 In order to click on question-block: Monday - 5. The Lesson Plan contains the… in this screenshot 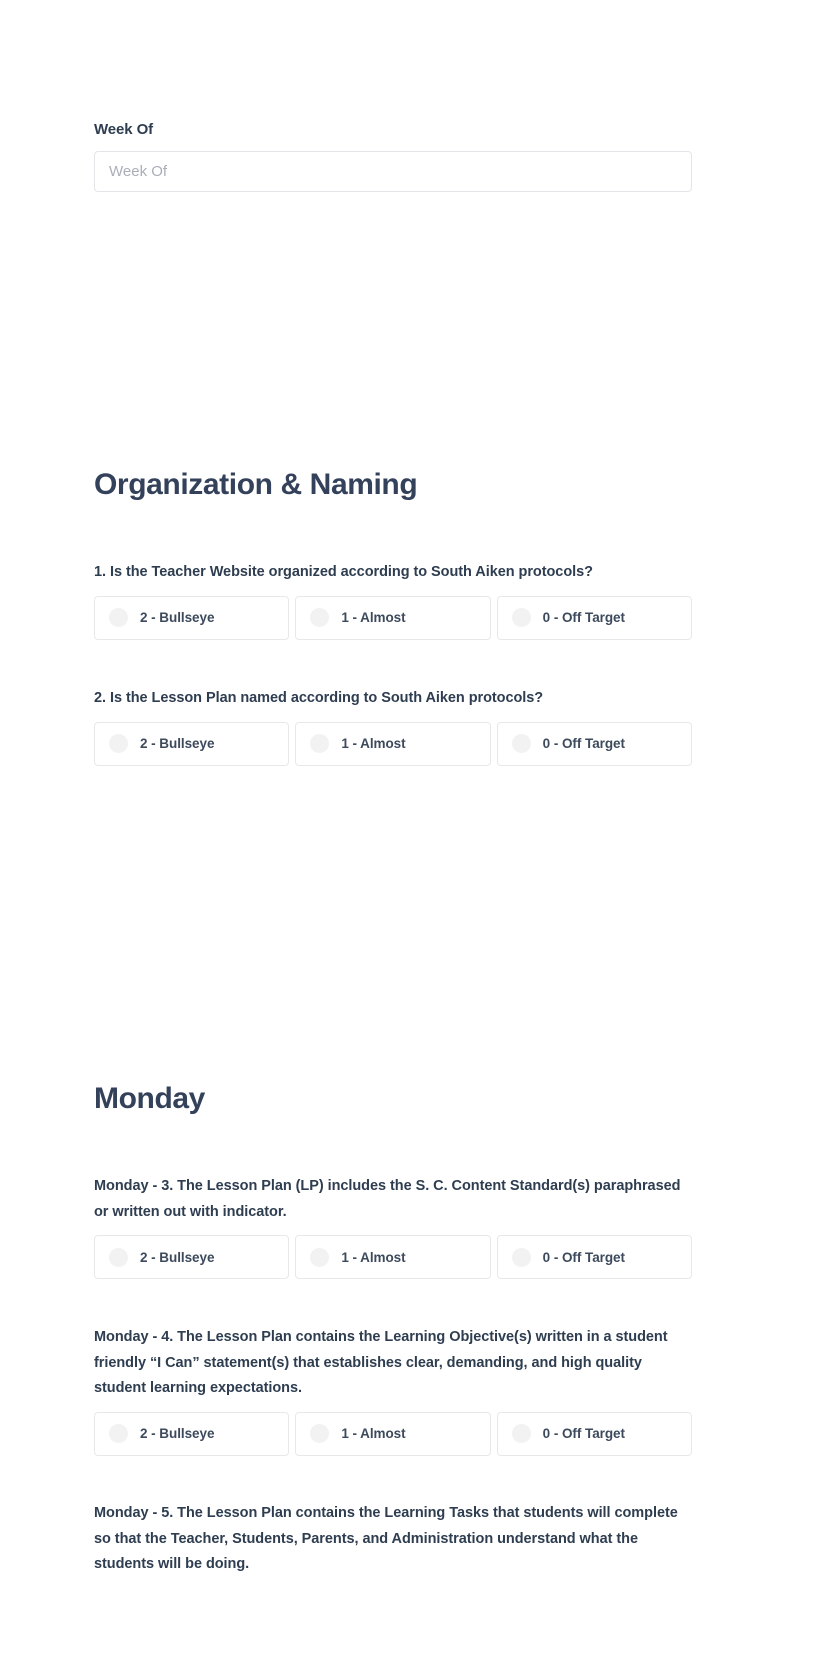, I will do `click(393, 1544)`.